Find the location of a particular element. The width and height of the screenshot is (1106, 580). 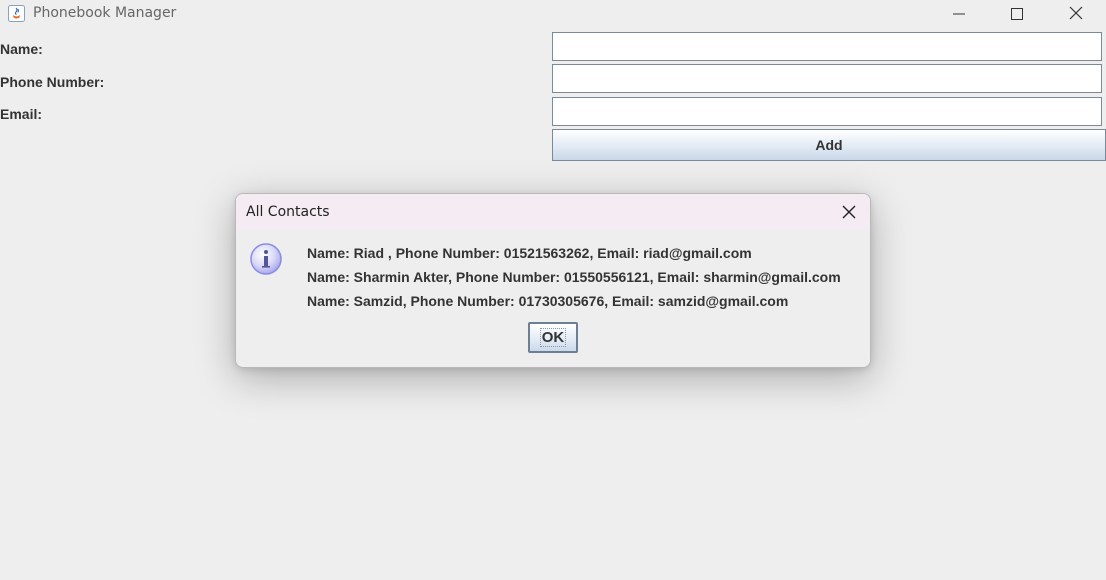

dialog-titlebar: All Contacts is located at coordinates (553, 212).